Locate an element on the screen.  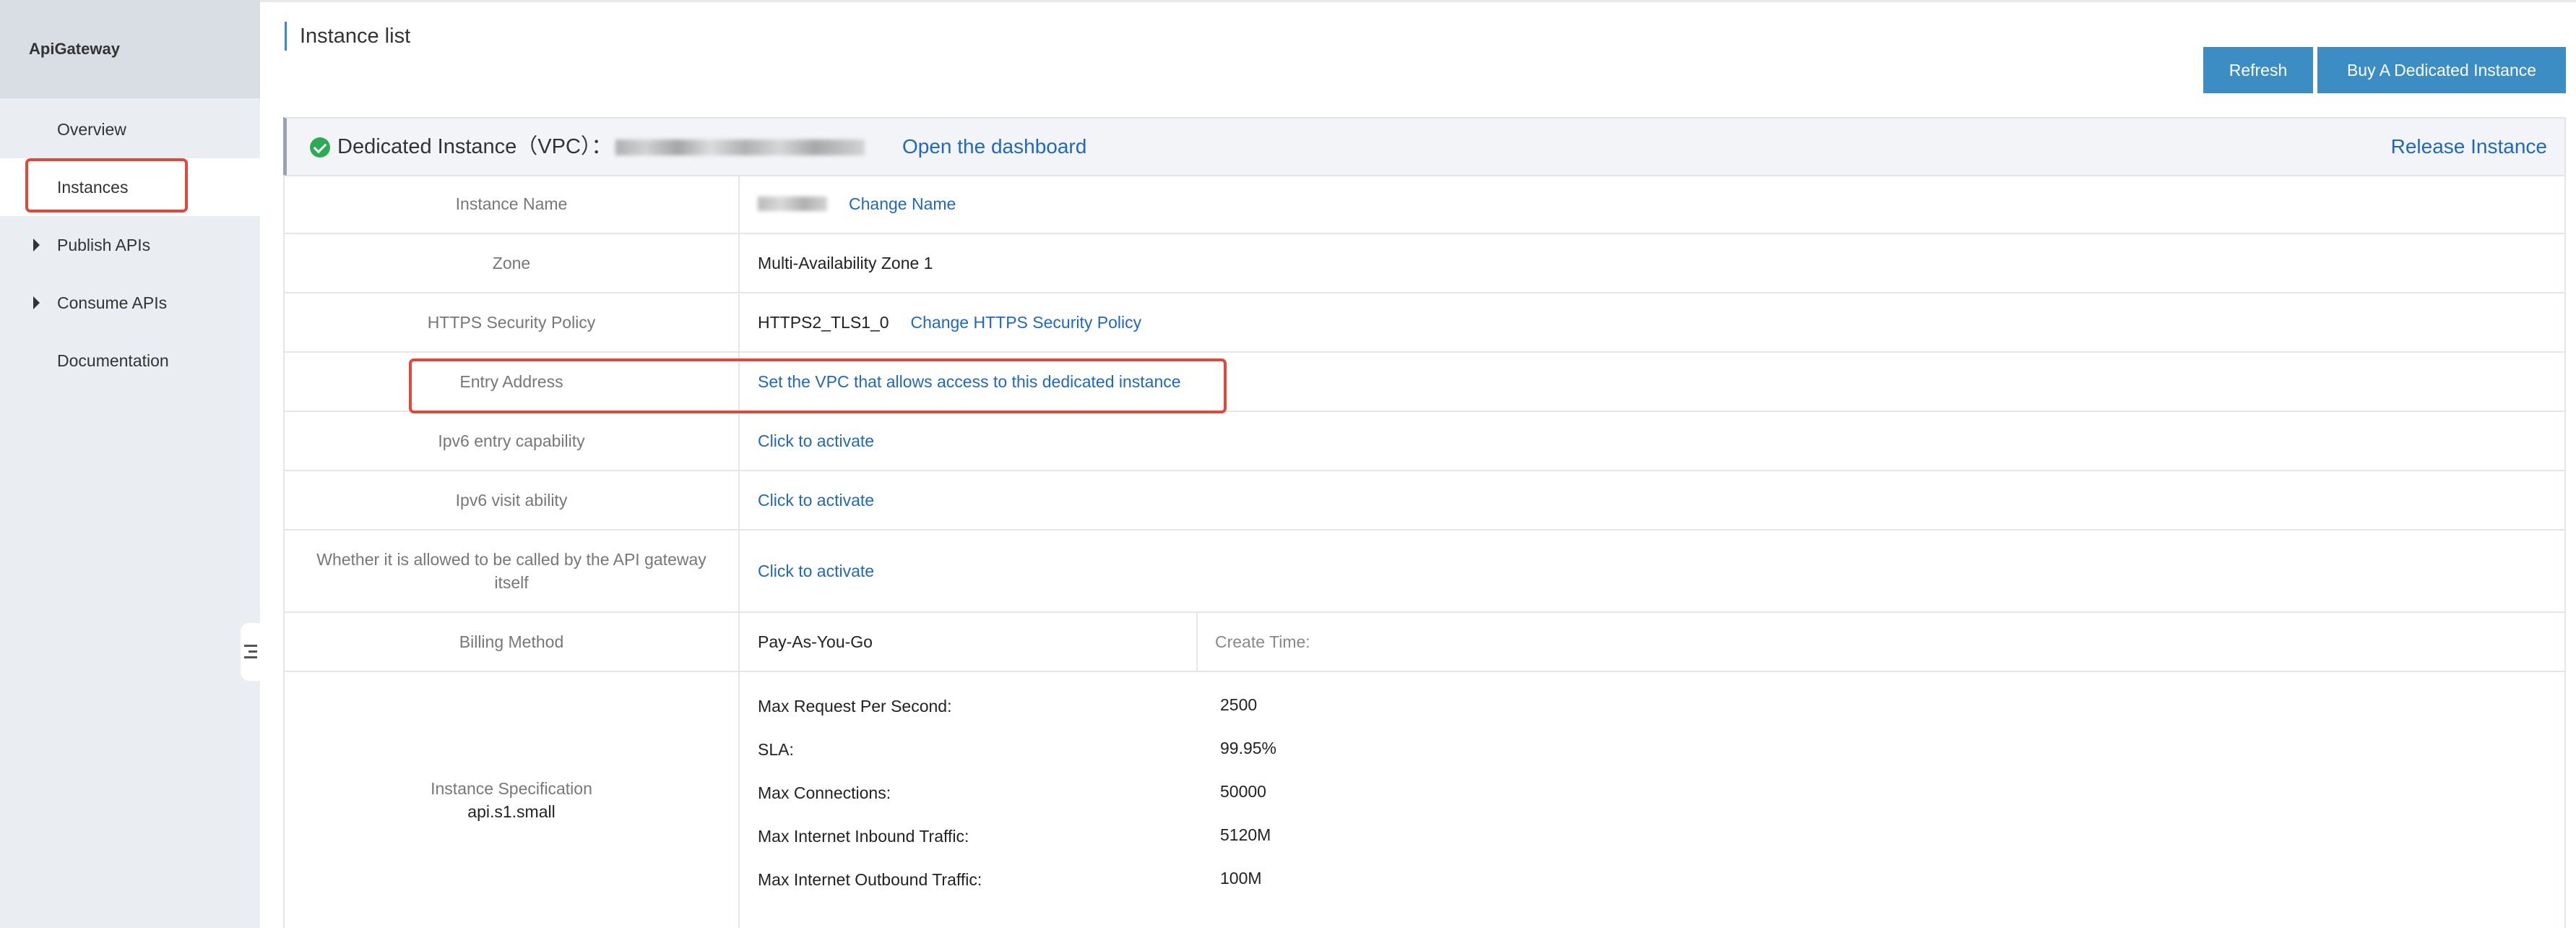
sidebar-collapse-toggle is located at coordinates (250, 652).